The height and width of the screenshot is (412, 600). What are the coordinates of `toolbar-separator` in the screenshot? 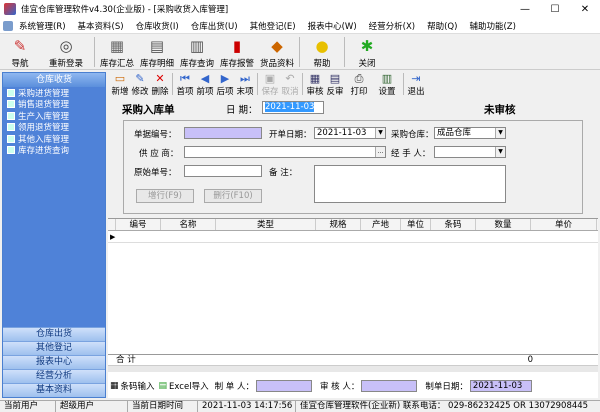 It's located at (94, 52).